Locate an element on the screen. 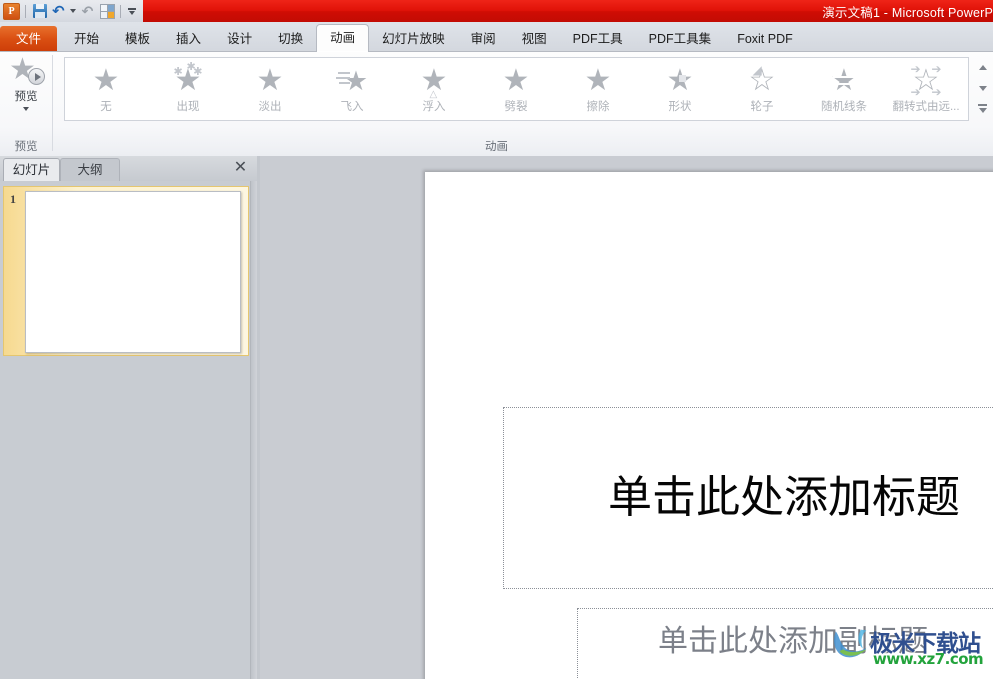 This screenshot has height=679, width=993. thumbnail-item-1: 1 is located at coordinates (126, 271).